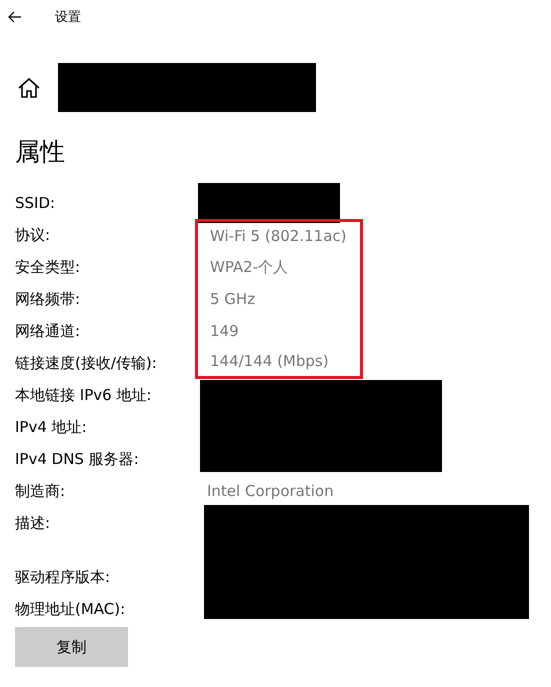 The height and width of the screenshot is (687, 551). What do you see at coordinates (48, 299) in the screenshot?
I see `property-label: 网络频带:` at bounding box center [48, 299].